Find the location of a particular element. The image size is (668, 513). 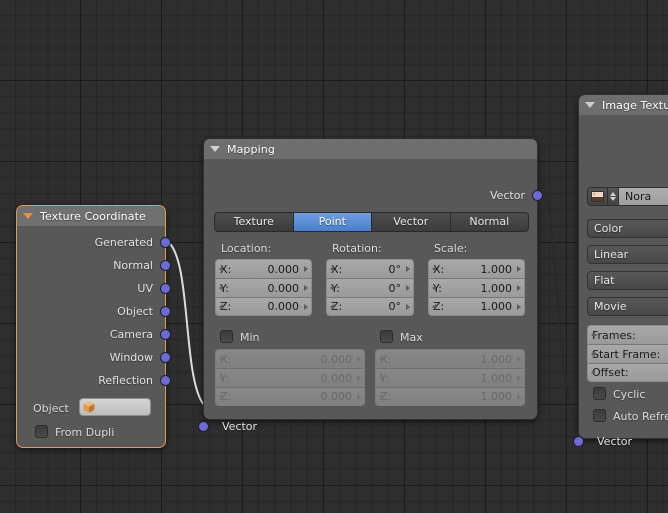

image-datablock-selector: Nora F is located at coordinates (627, 196).